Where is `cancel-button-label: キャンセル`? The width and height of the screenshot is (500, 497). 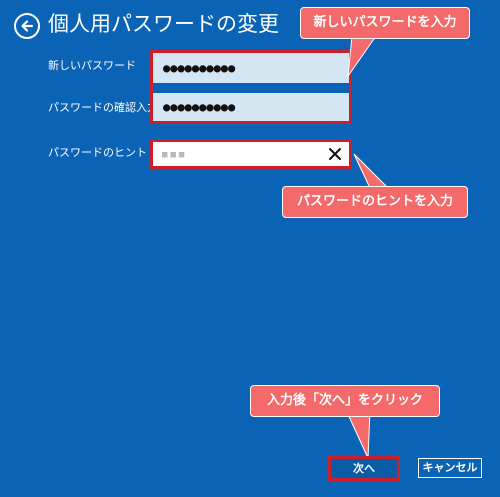
cancel-button-label: キャンセル is located at coordinates (450, 467).